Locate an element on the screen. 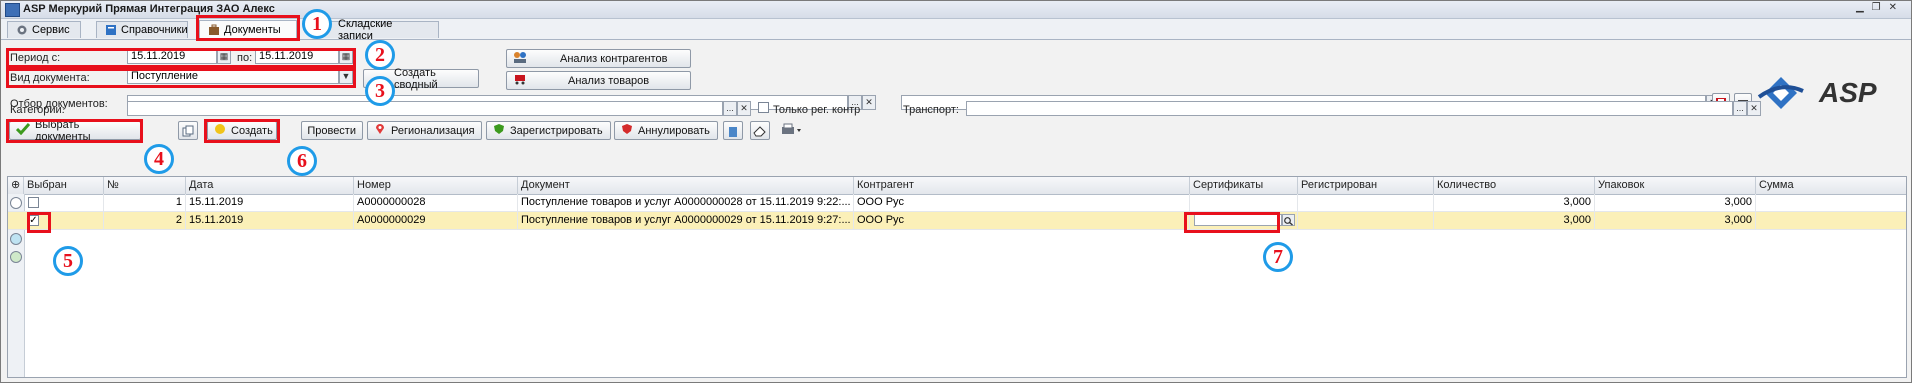  register-button: Зарегистрировать is located at coordinates (548, 130).